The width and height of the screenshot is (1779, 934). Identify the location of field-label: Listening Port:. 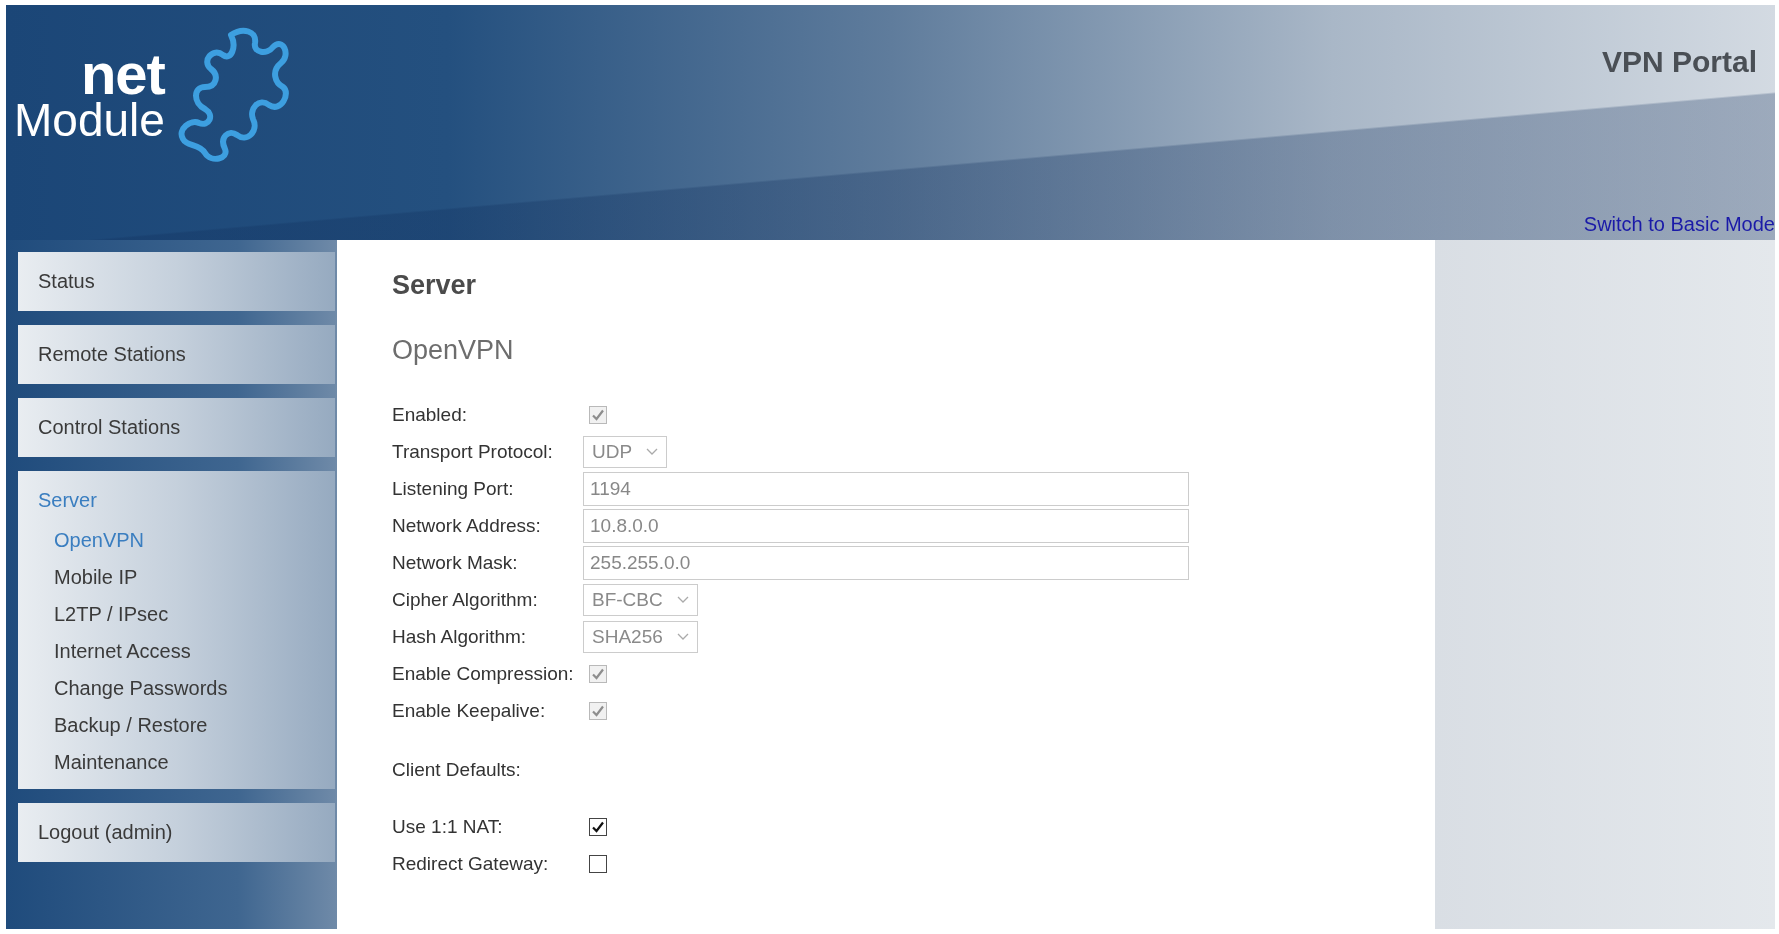
(453, 488).